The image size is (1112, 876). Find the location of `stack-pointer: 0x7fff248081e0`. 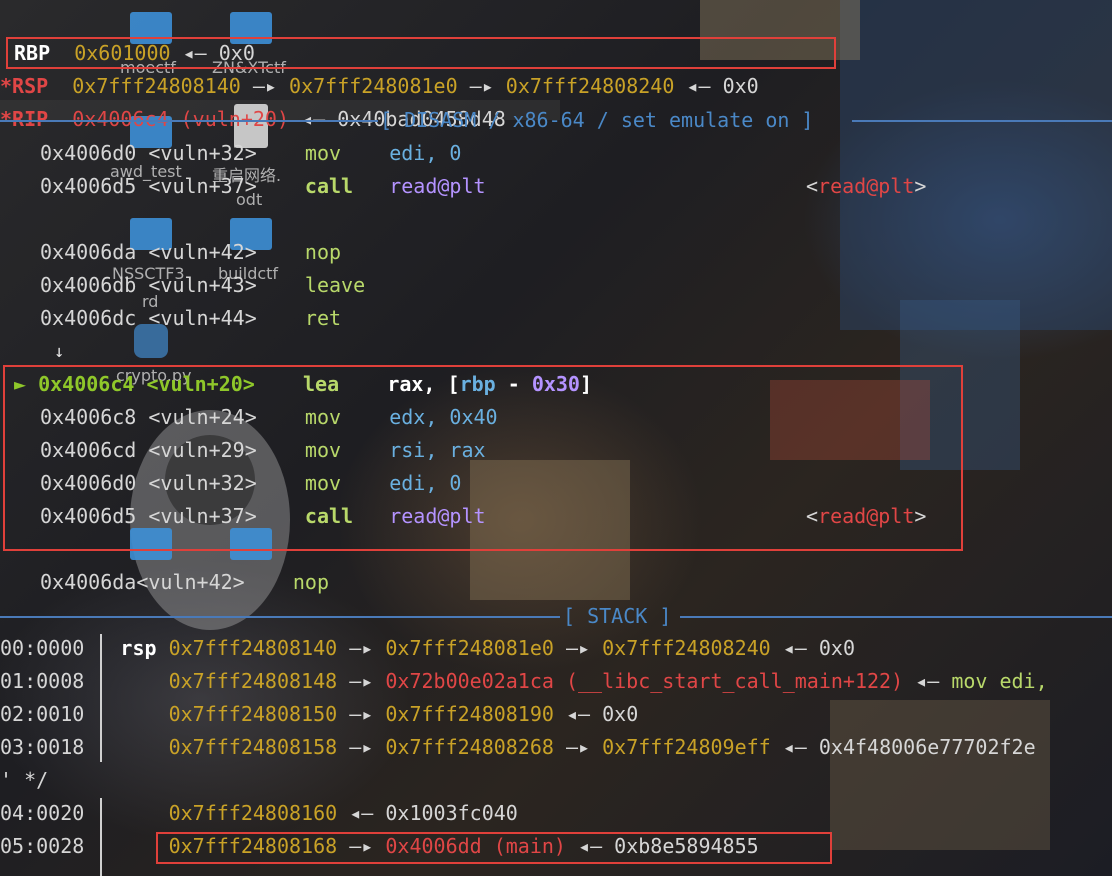

stack-pointer: 0x7fff248081e0 is located at coordinates (469, 648).